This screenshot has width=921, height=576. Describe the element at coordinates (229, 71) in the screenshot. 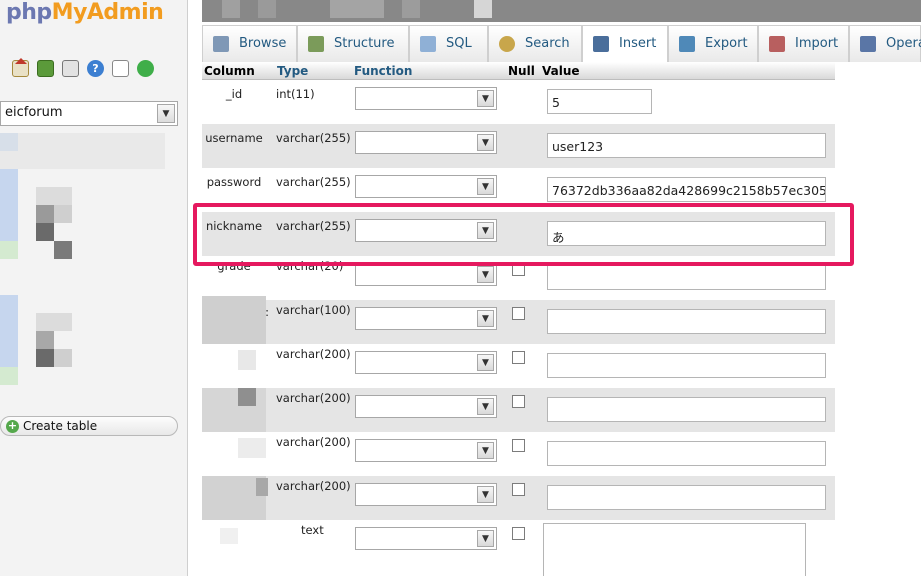

I see `header-column: Column` at that location.